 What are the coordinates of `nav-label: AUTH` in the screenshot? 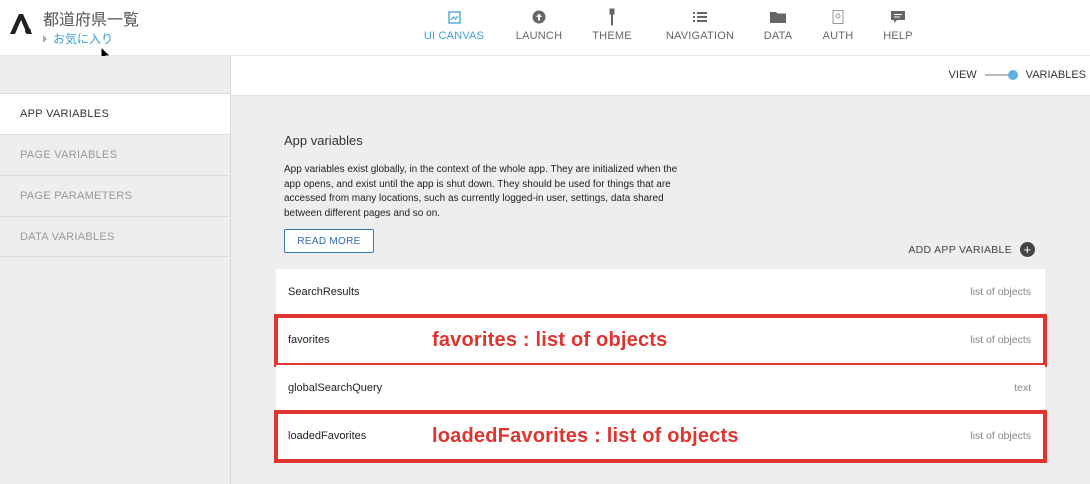 It's located at (838, 36).